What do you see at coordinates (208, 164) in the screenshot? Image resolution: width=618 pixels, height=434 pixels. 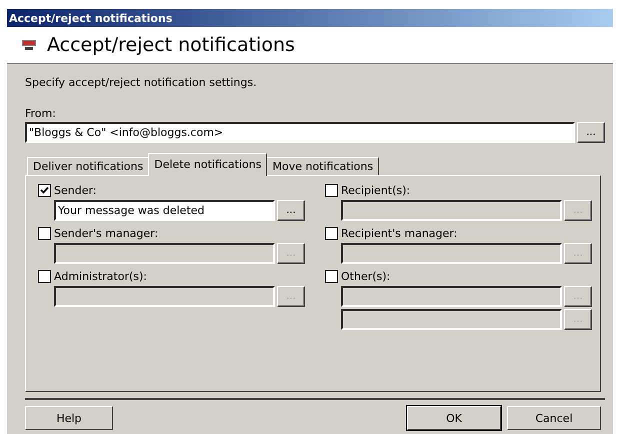 I see `tab: Delete notifications` at bounding box center [208, 164].